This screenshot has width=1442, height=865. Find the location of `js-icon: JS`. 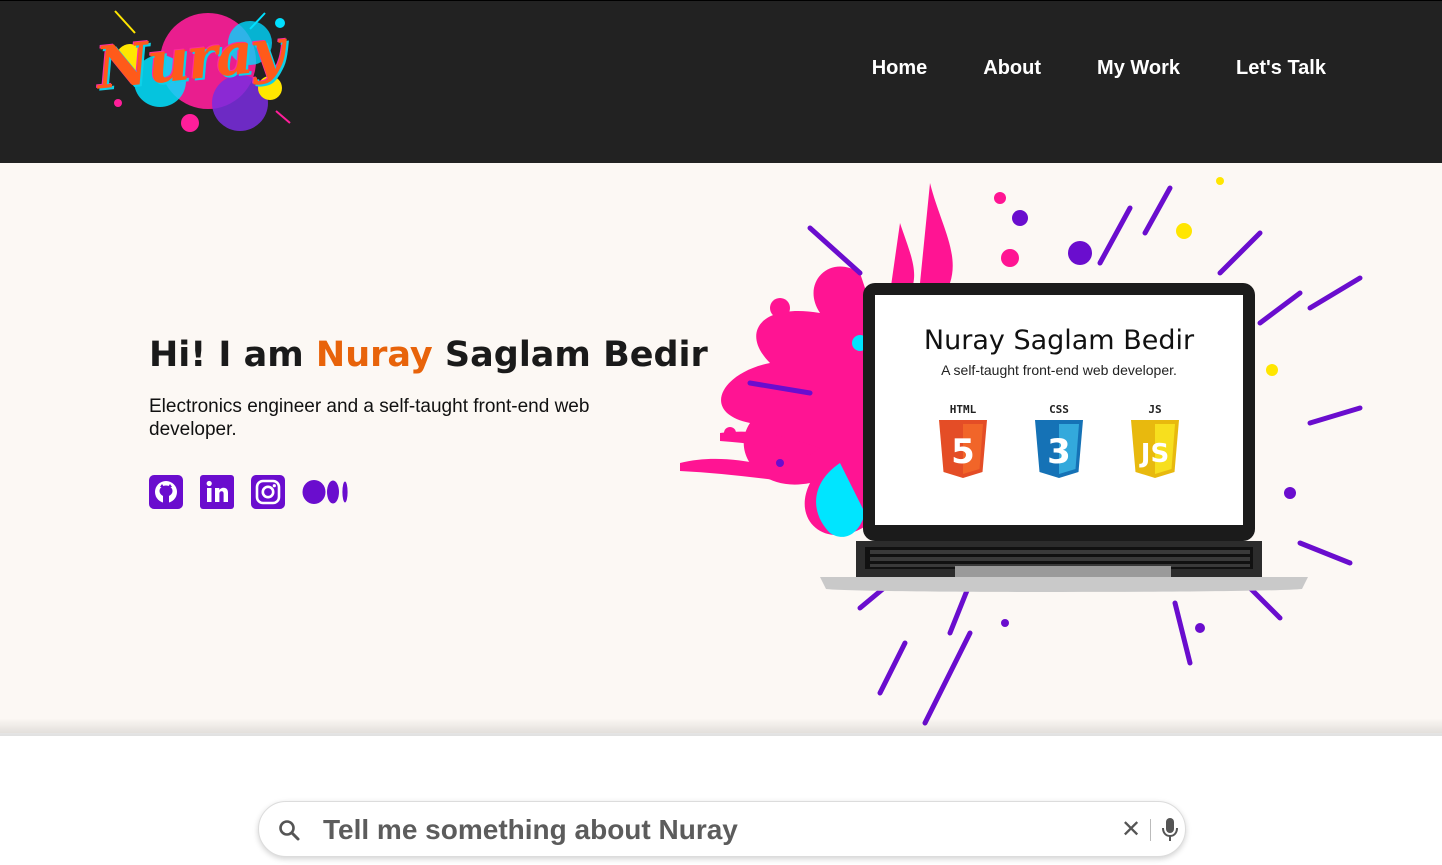

js-icon: JS is located at coordinates (1155, 449).